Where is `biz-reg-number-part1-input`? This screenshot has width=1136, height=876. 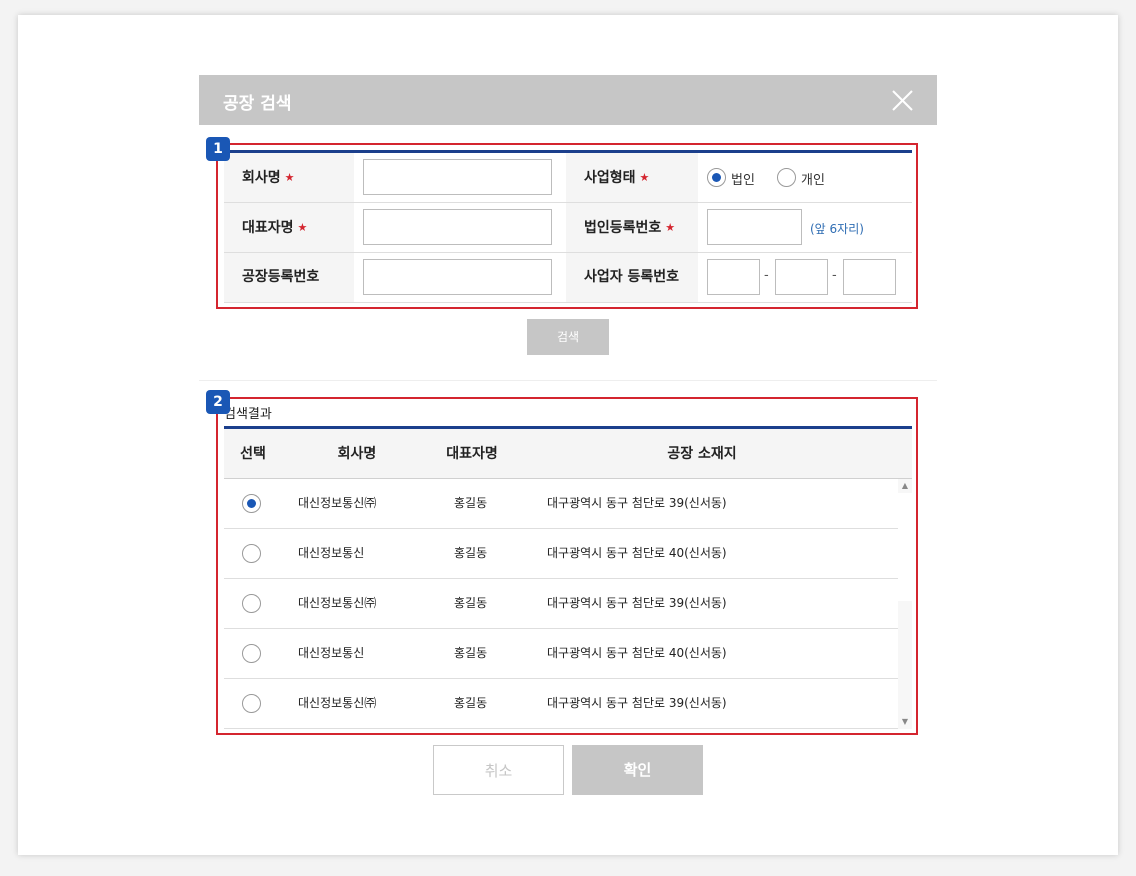 biz-reg-number-part1-input is located at coordinates (733, 277).